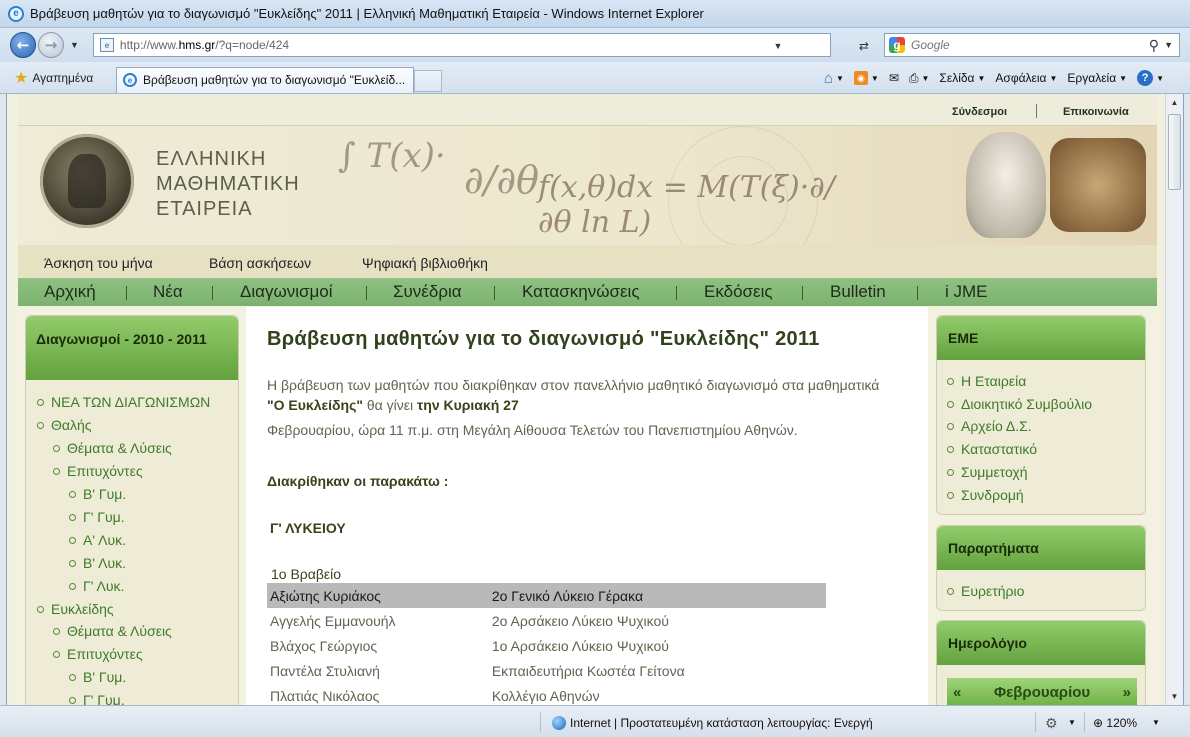  I want to click on eme-item: Συνδρομή, so click(985, 495).